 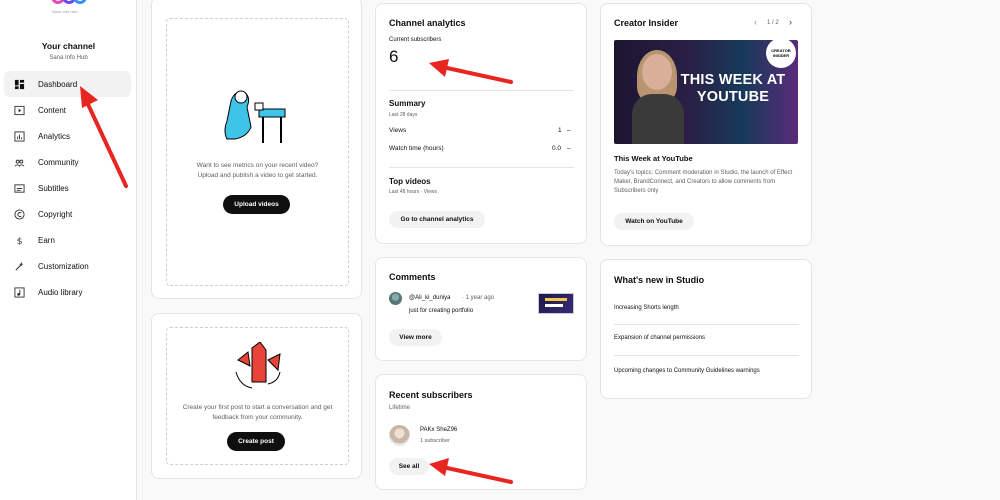 I want to click on upload-videos-button: Upload videos, so click(x=256, y=204).